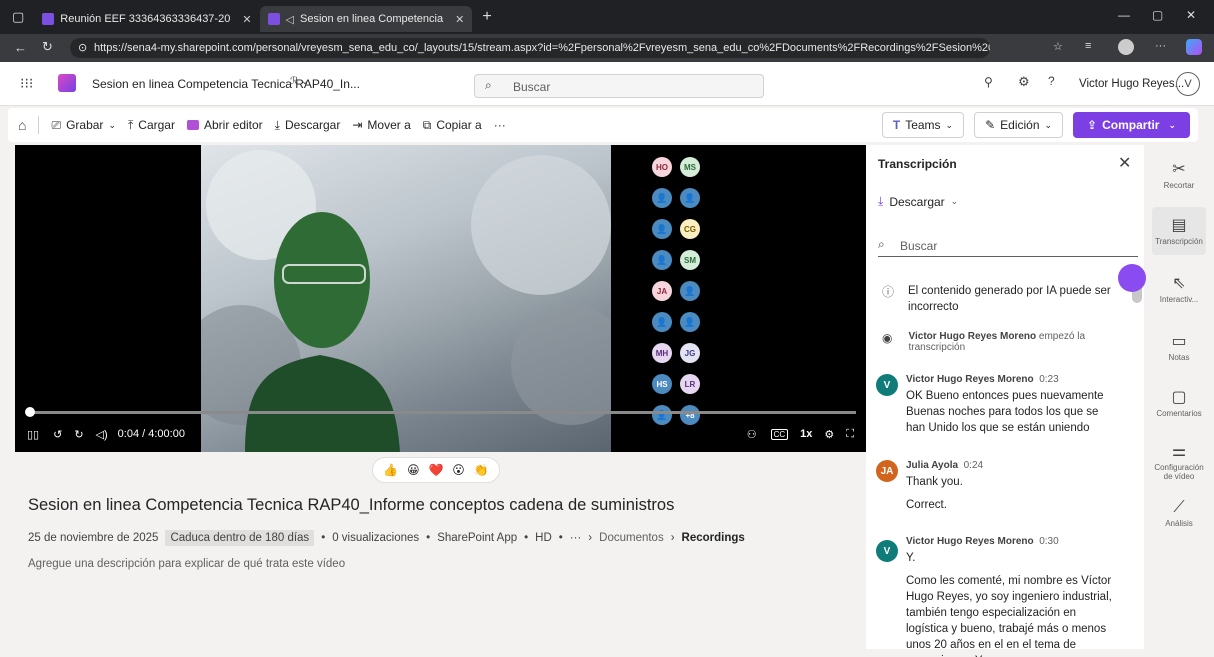  I want to click on upload-button: ⤒Cargar, so click(151, 125).